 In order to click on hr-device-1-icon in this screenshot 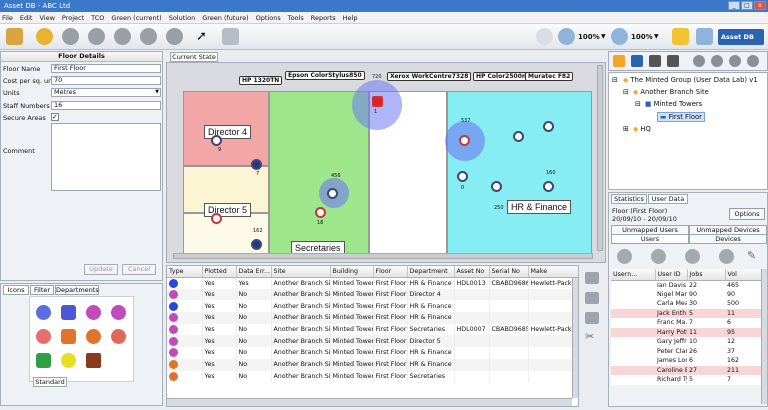, I will do `click(548, 126)`.